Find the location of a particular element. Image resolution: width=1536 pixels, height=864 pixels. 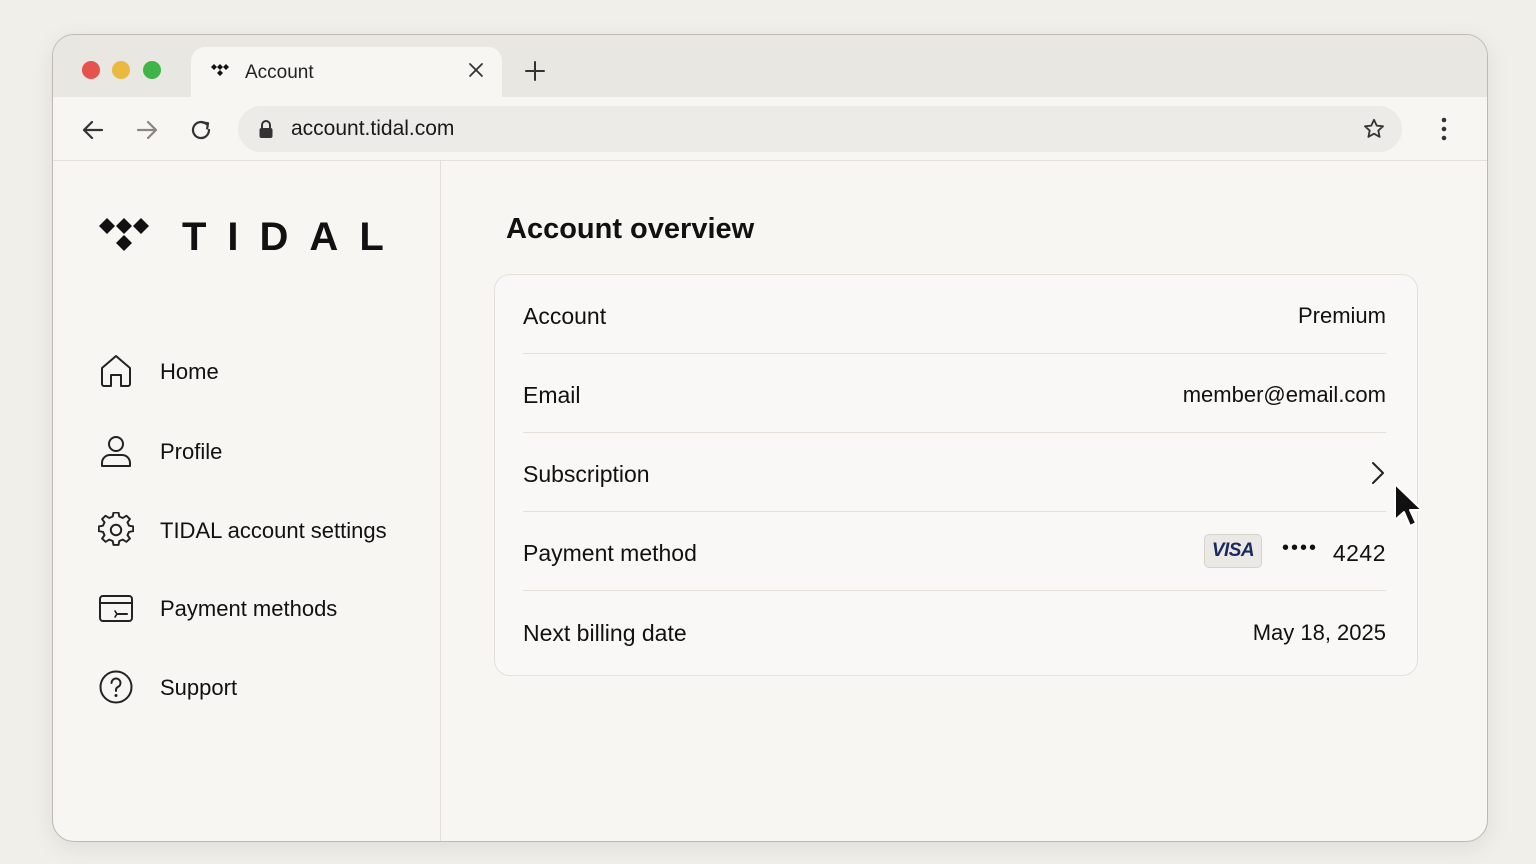

lock-icon is located at coordinates (266, 129).